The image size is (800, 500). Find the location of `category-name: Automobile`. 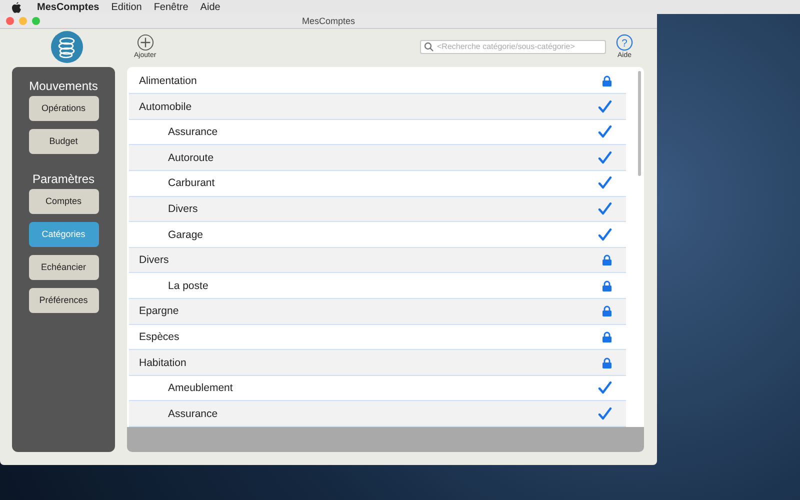

category-name: Automobile is located at coordinates (165, 106).